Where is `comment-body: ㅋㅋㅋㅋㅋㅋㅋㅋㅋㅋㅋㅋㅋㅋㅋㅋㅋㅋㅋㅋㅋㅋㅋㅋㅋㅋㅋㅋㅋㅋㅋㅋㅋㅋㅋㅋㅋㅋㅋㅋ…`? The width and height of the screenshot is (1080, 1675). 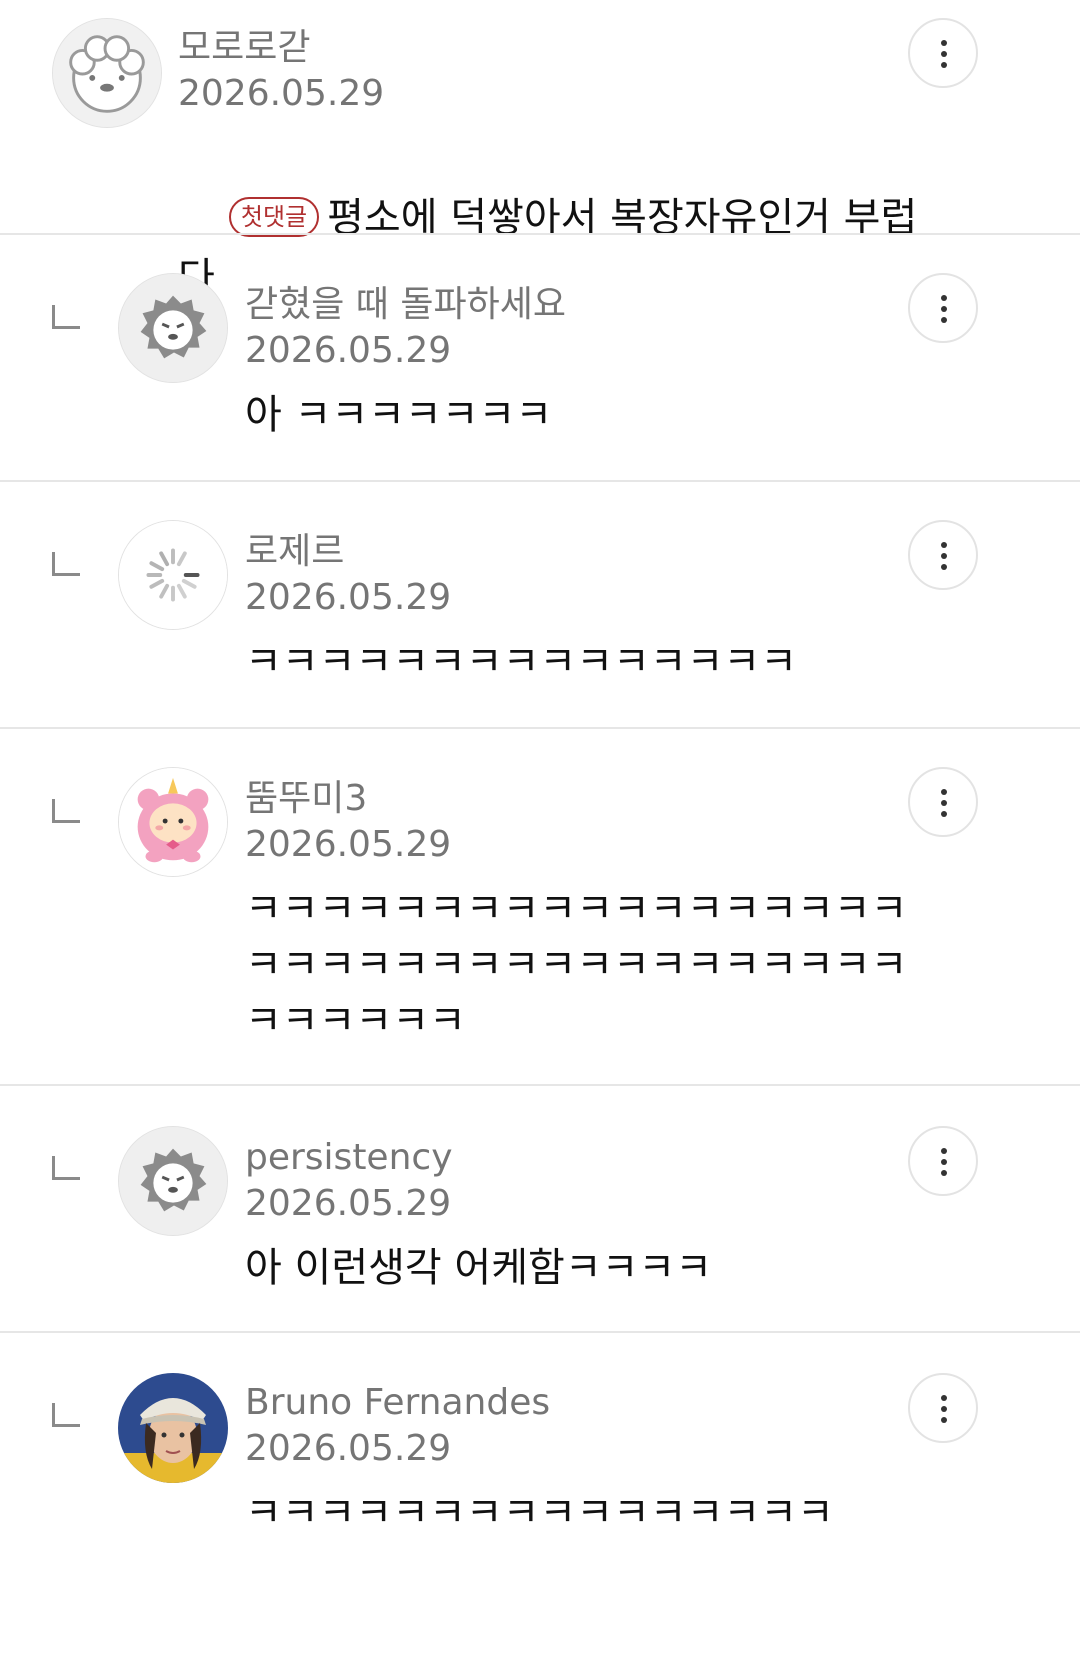
comment-body: ㅋㅋㅋㅋㅋㅋㅋㅋㅋㅋㅋㅋㅋㅋㅋㅋㅋㅋㅋㅋㅋㅋㅋㅋㅋㅋㅋㅋㅋㅋㅋㅋㅋㅋㅋㅋㅋㅋㅋㅋ… is located at coordinates (576, 965).